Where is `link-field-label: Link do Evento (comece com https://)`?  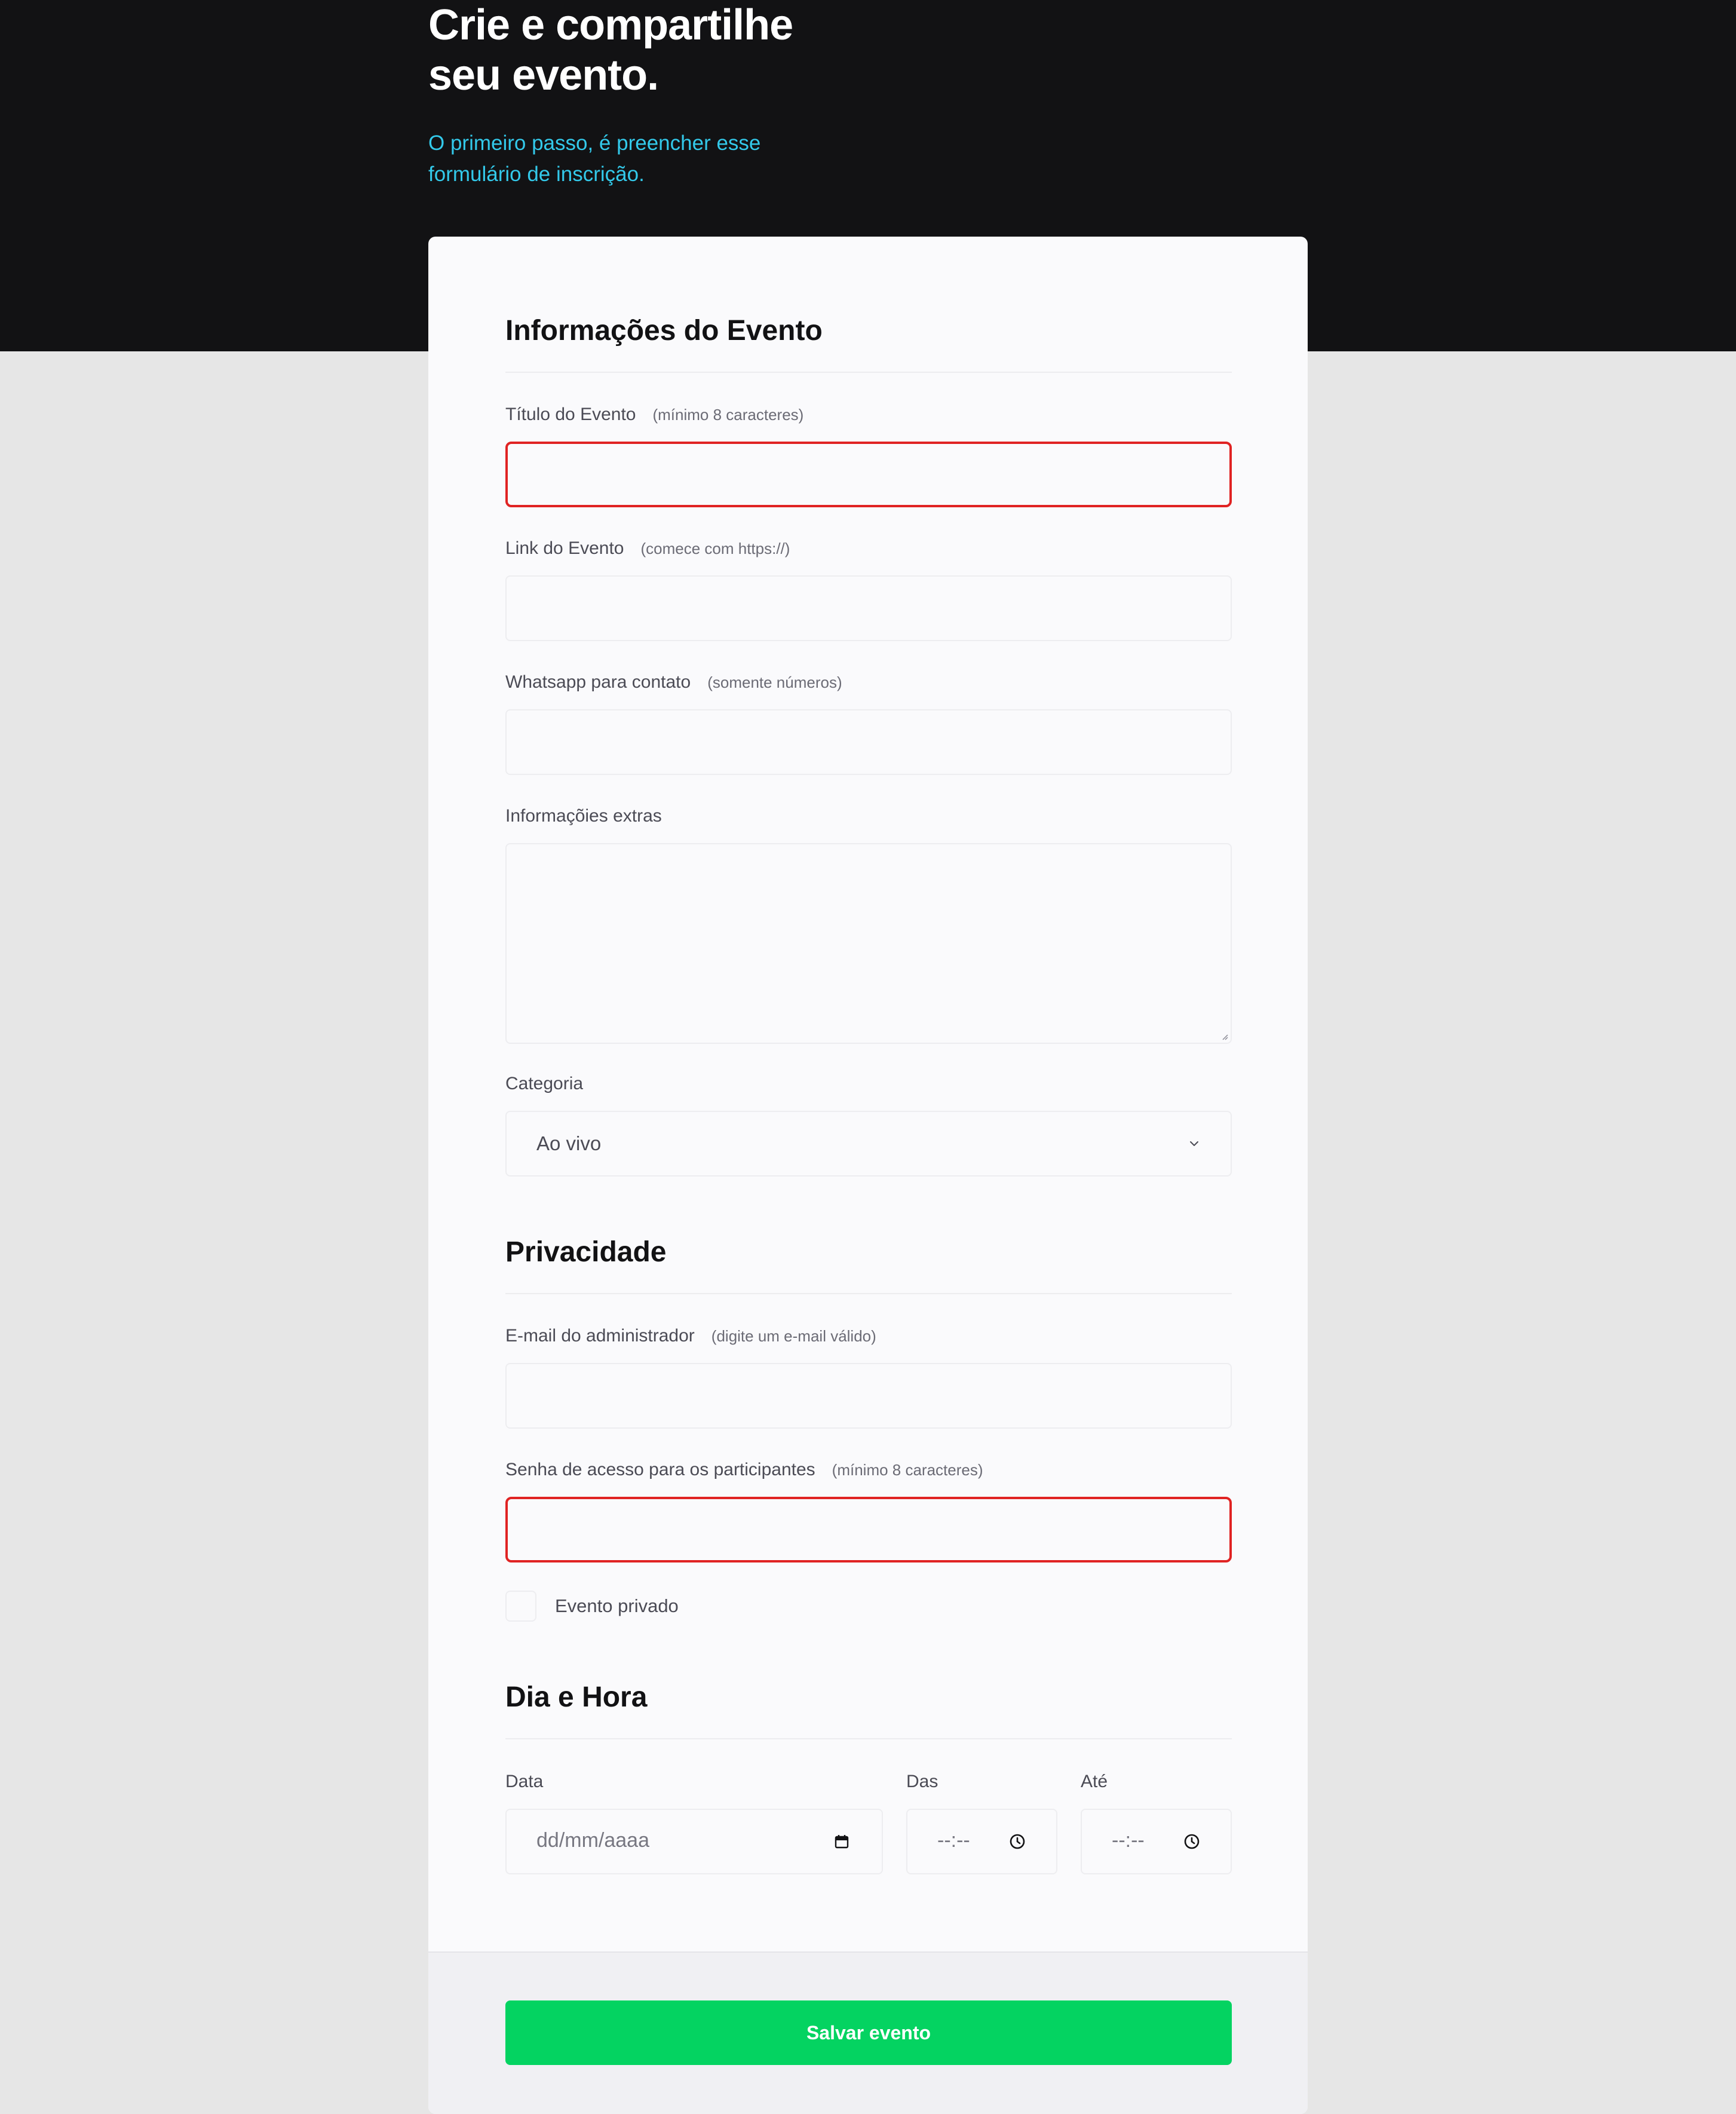 link-field-label: Link do Evento (comece com https://) is located at coordinates (647, 548).